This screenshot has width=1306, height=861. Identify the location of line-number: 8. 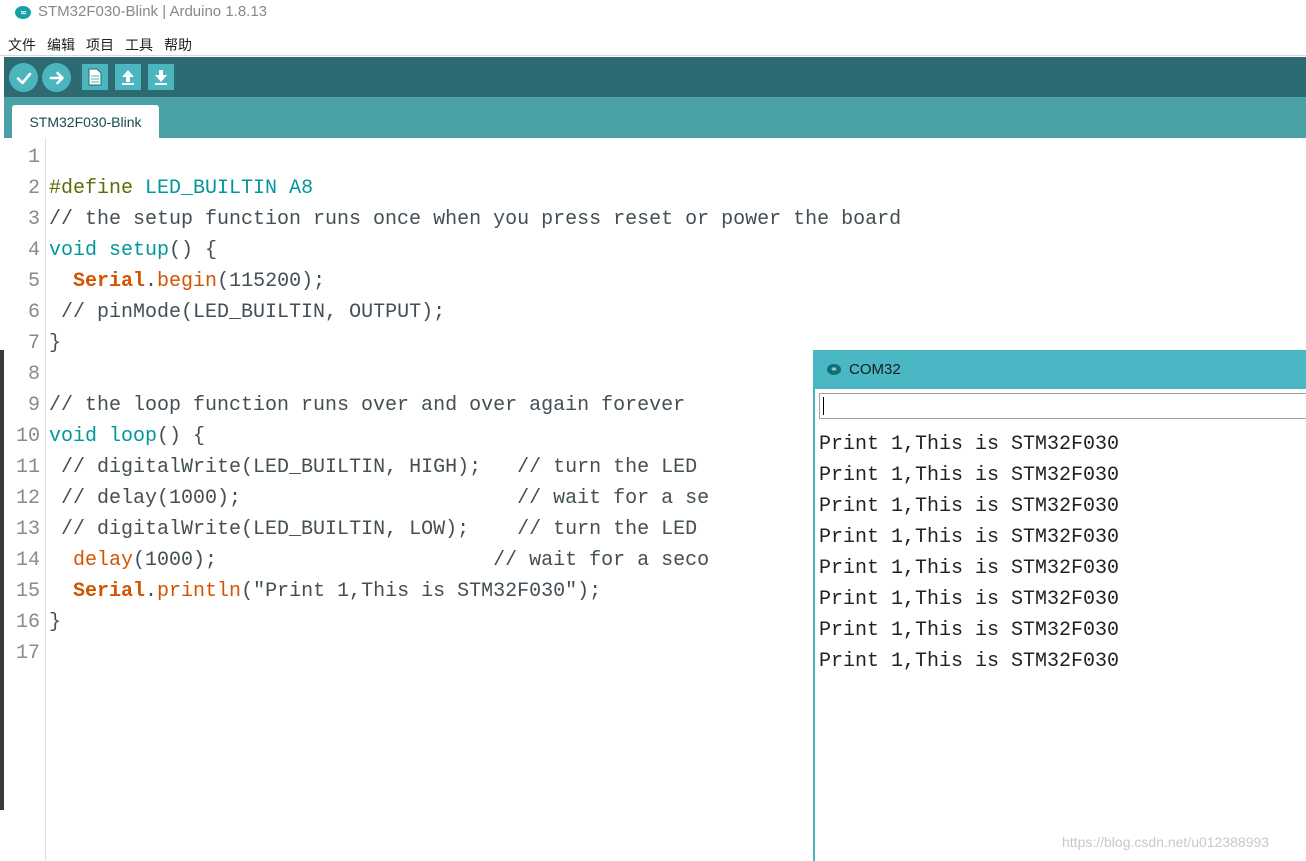
(33, 374).